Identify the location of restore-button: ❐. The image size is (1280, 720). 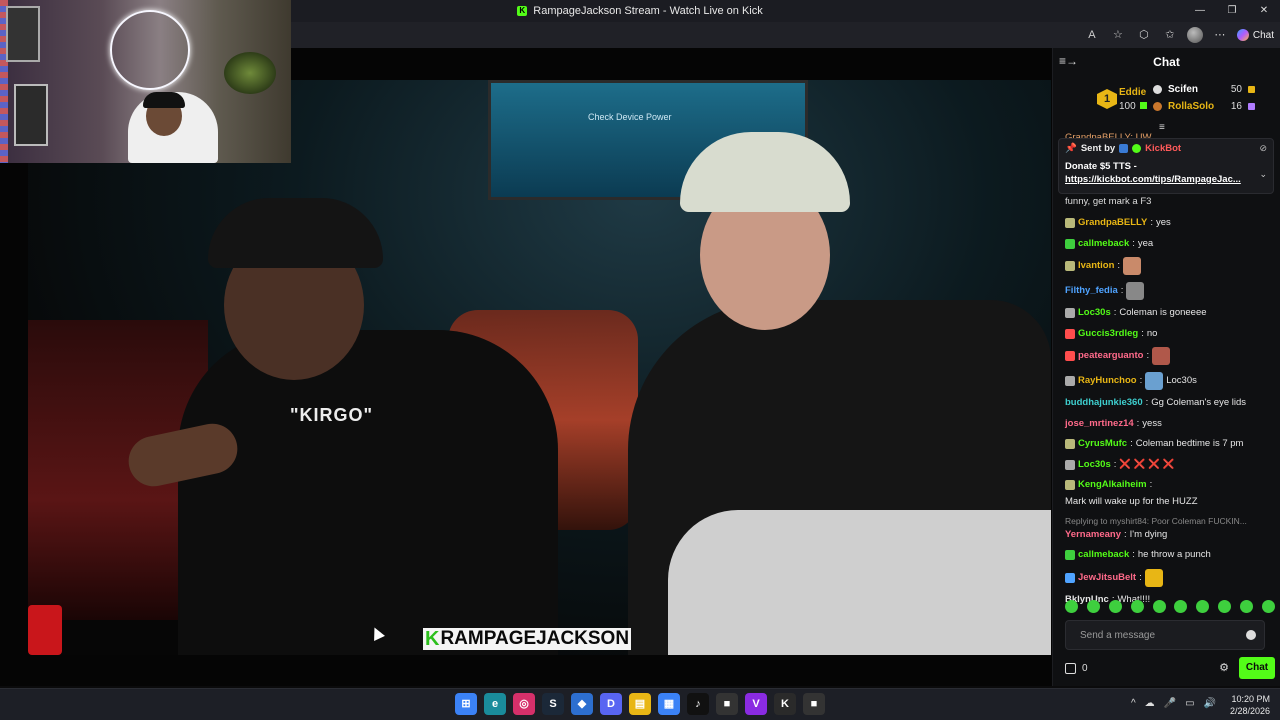
(1232, 11).